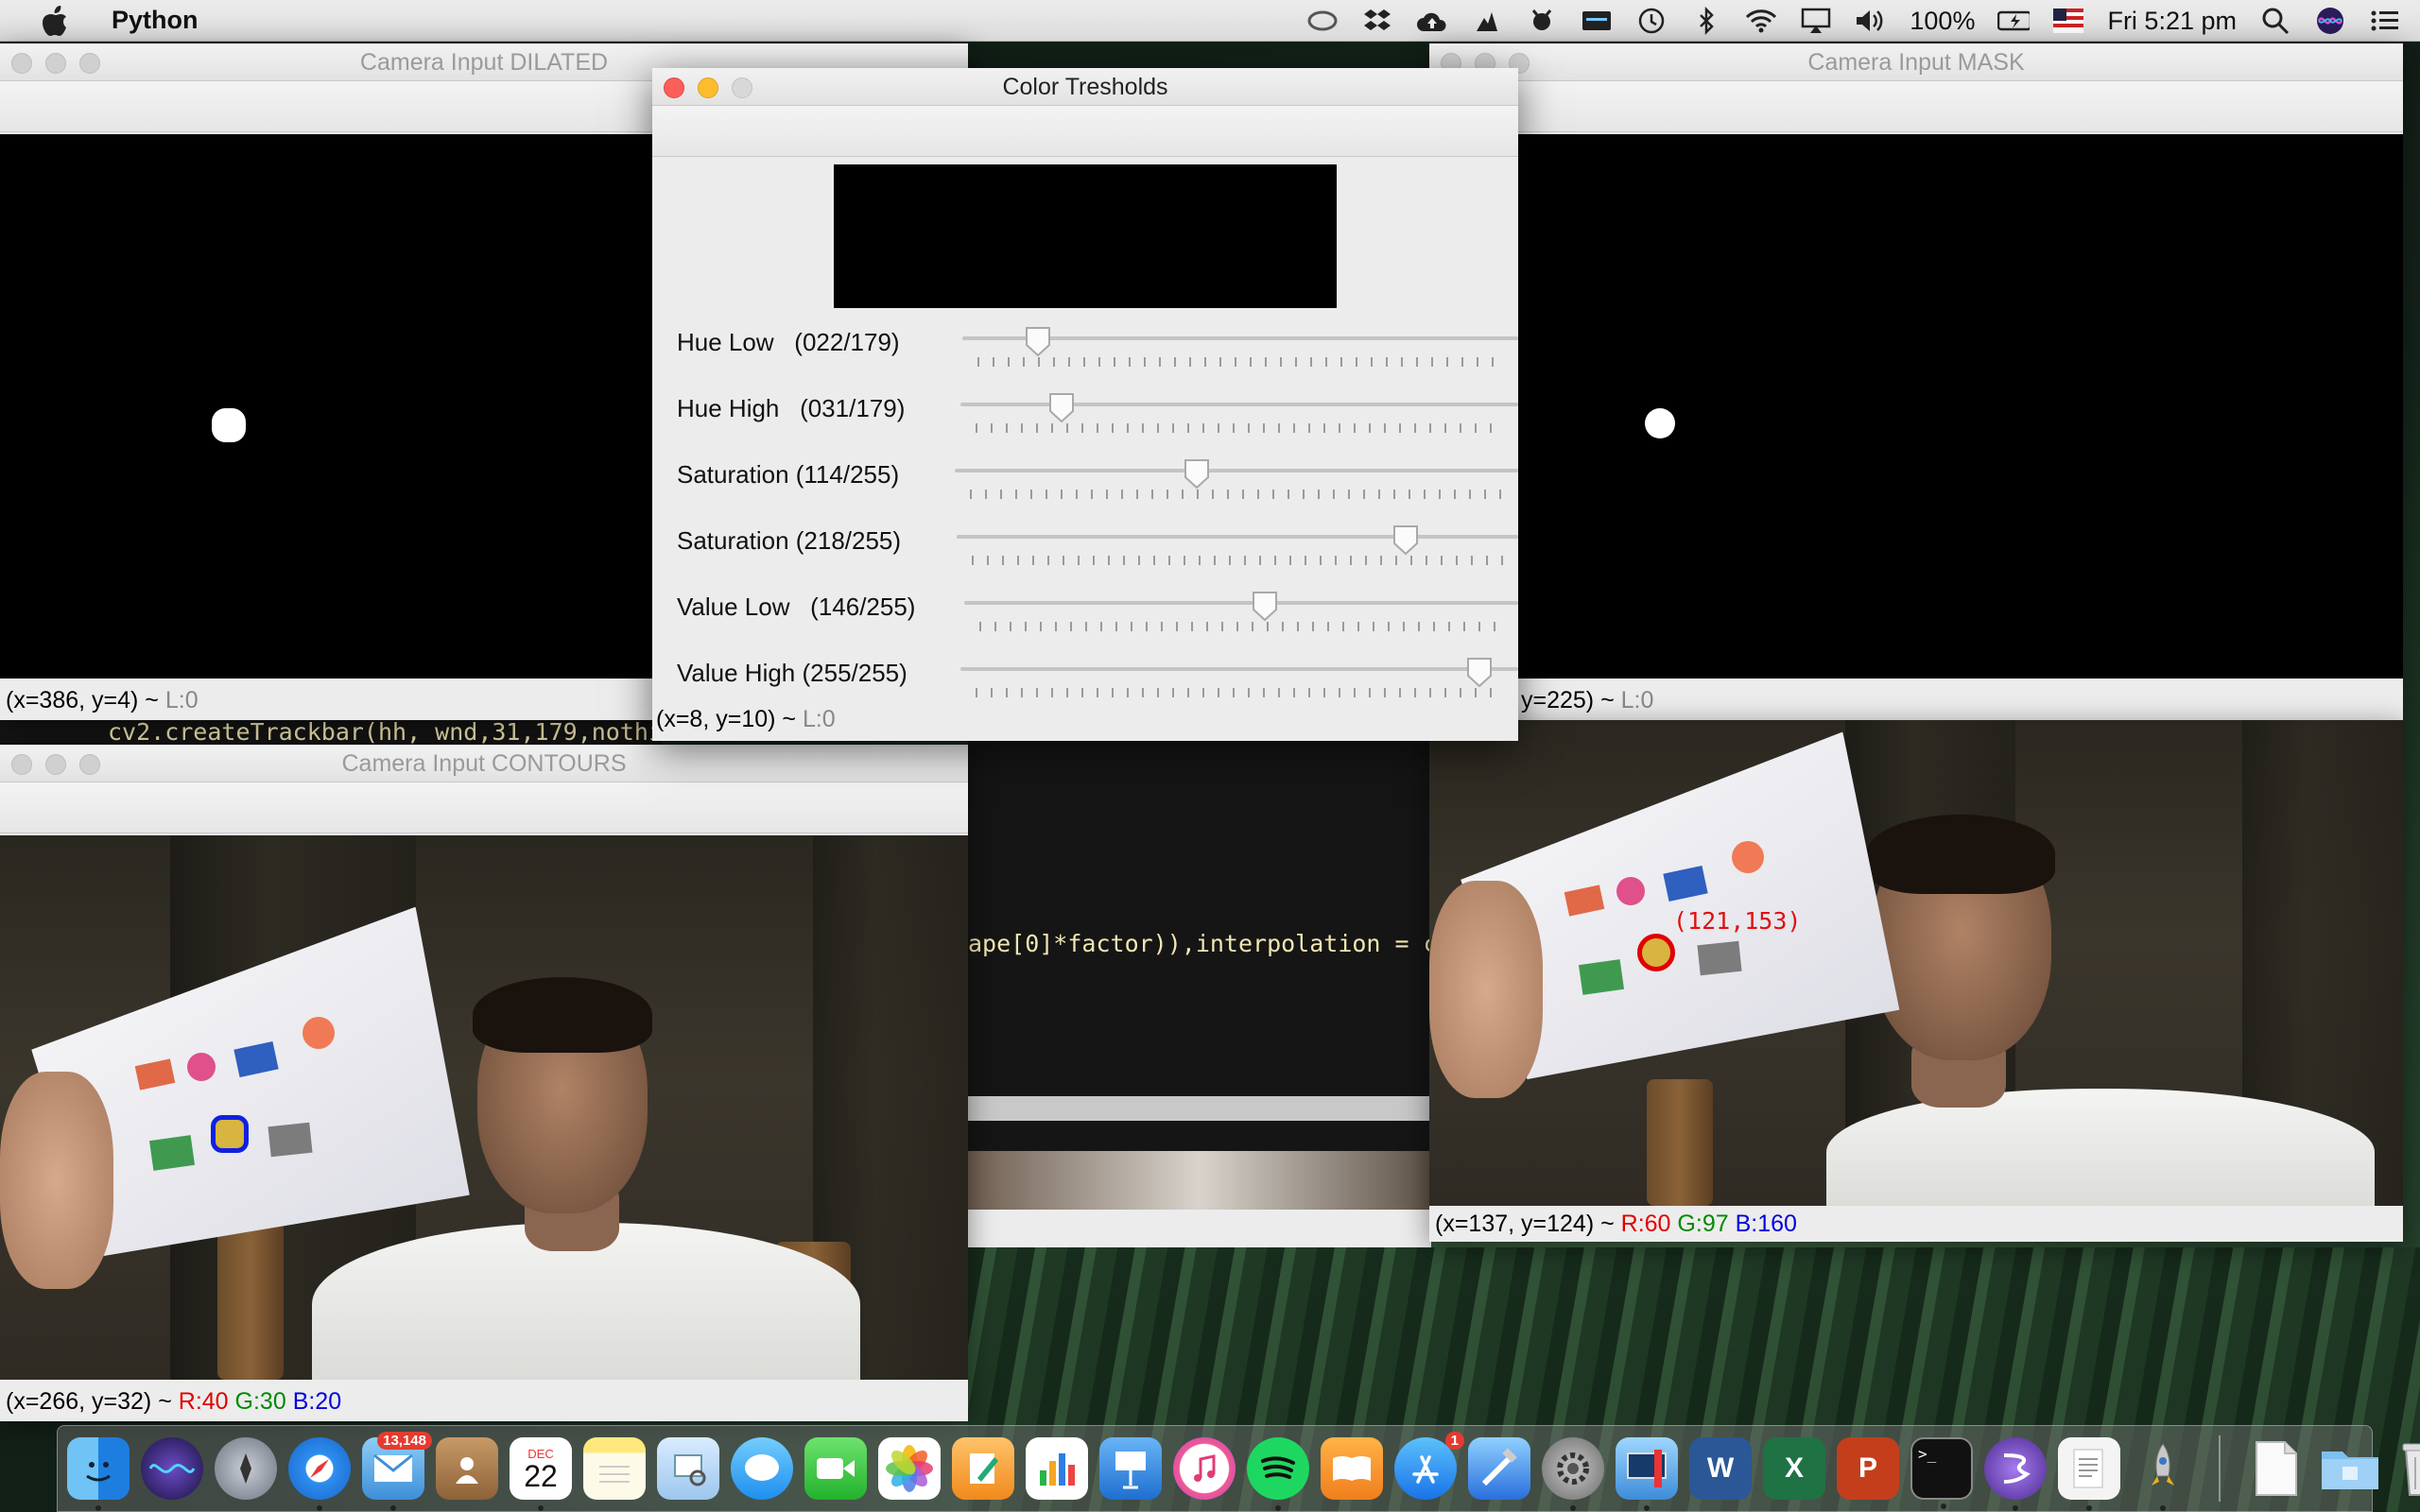 This screenshot has width=2420, height=1512. I want to click on airplay-icon, so click(1816, 21).